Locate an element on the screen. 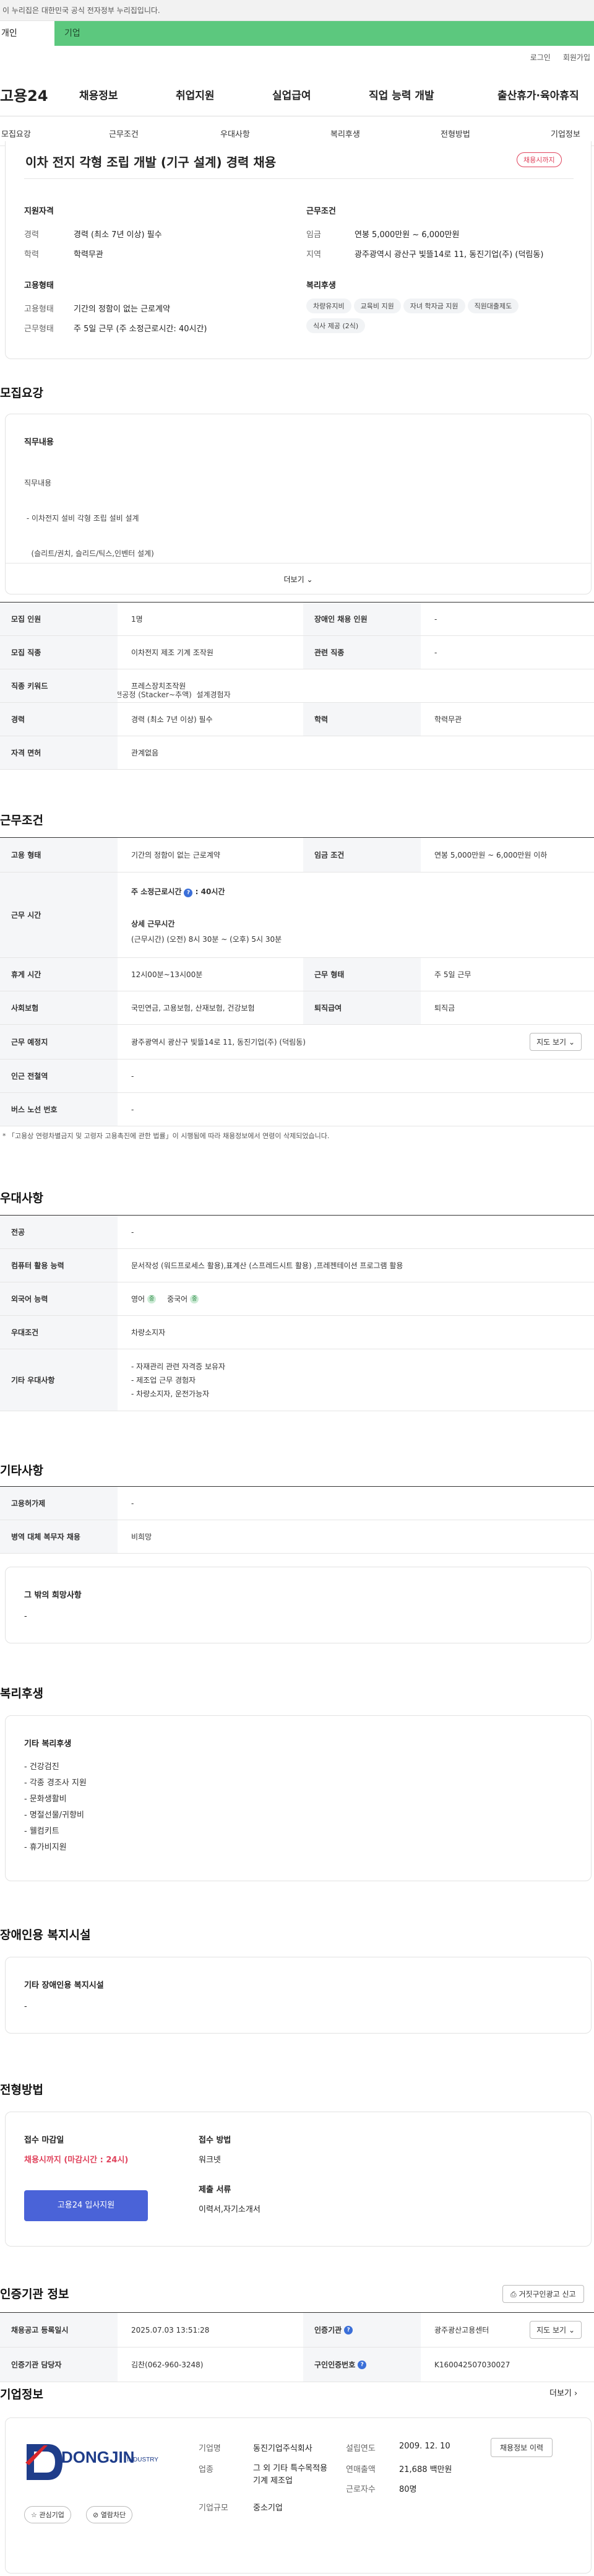 This screenshot has height=2576, width=594. table-row: 모집 직종 이차전지 제조 기계 조작원 관련 직종 - is located at coordinates (297, 652).